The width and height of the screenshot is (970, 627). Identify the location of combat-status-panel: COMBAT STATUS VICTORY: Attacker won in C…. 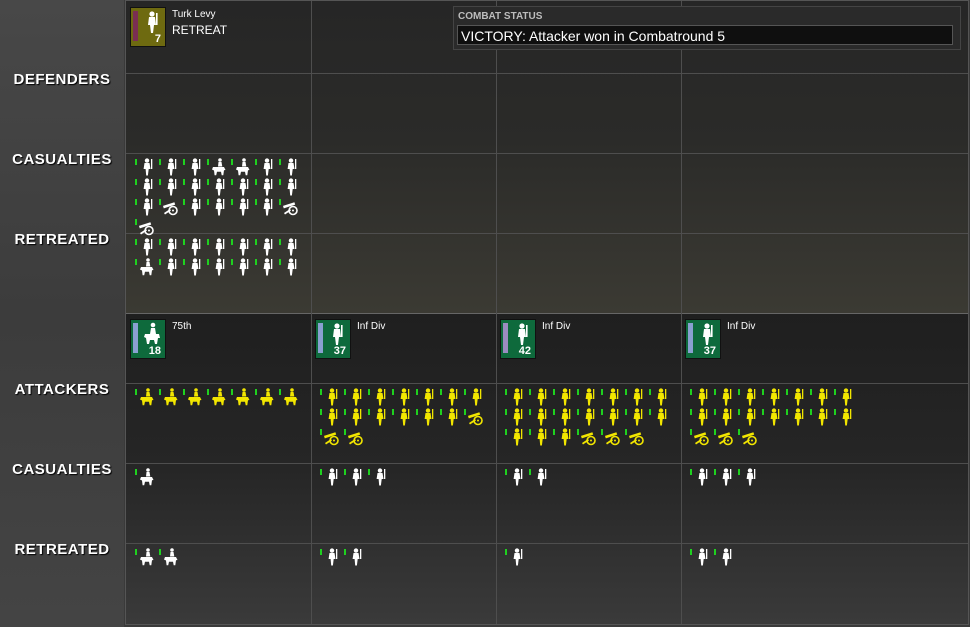
(707, 28).